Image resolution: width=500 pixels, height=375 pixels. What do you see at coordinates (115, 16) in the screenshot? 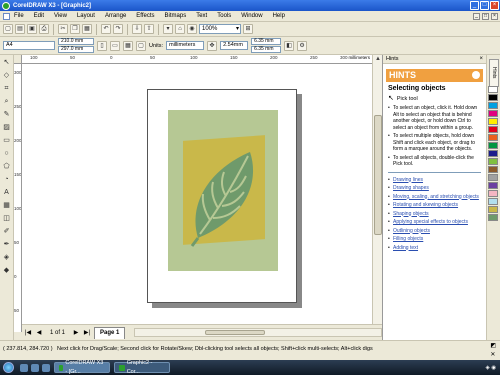
I see `menu-arrange: Arrange` at bounding box center [115, 16].